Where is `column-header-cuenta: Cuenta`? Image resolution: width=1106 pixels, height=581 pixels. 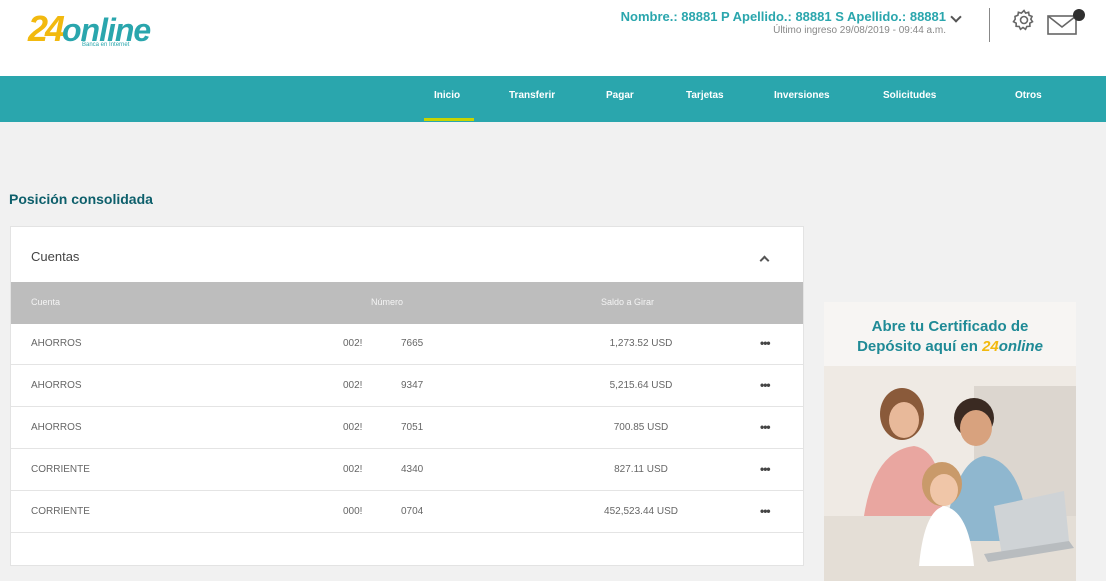
column-header-cuenta: Cuenta is located at coordinates (46, 302).